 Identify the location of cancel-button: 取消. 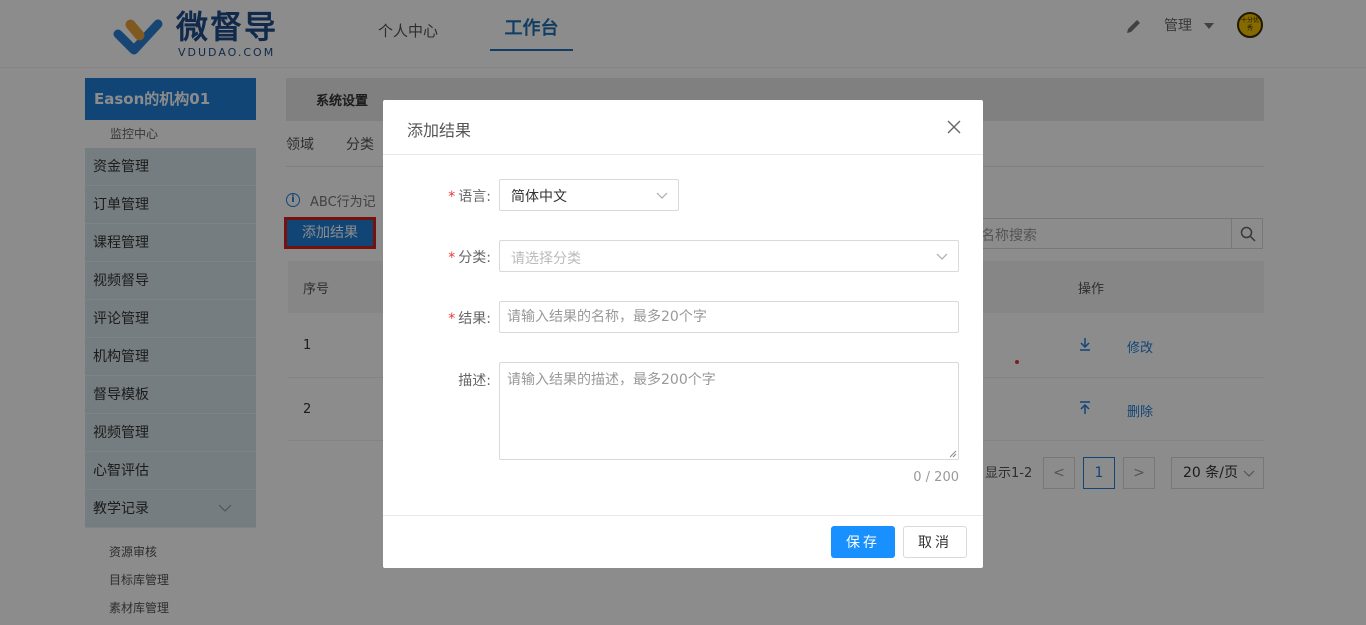
(935, 542).